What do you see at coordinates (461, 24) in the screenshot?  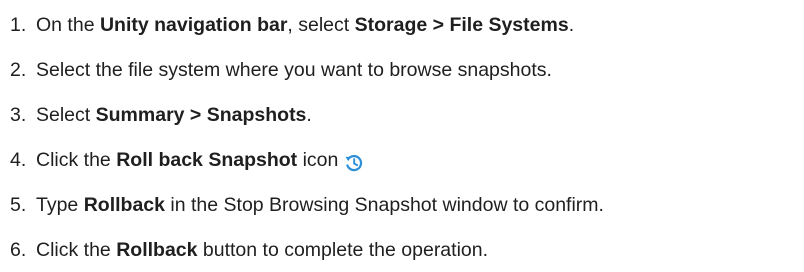 I see `step-text-bold: Storage > File Systems` at bounding box center [461, 24].